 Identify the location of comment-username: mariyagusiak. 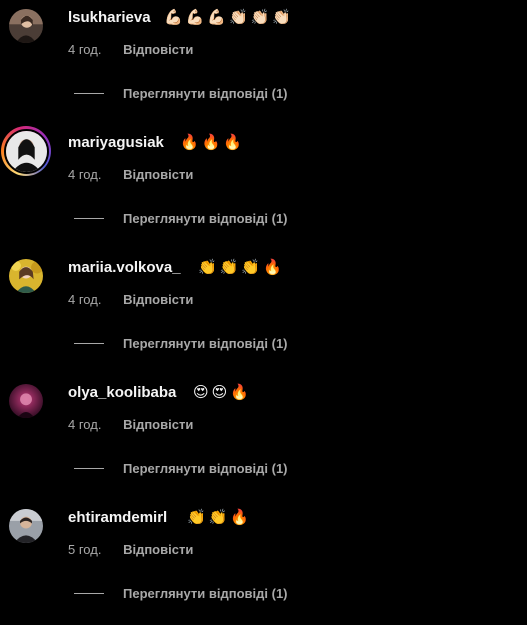
(116, 142).